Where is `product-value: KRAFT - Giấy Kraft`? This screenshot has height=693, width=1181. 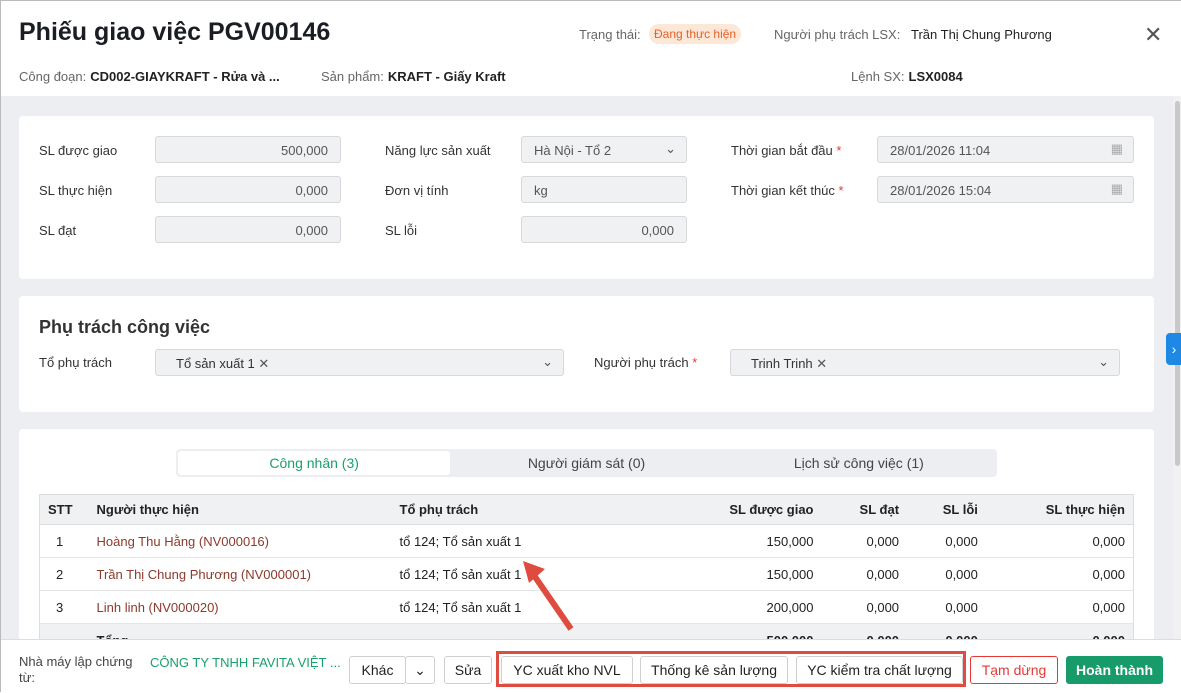 product-value: KRAFT - Giấy Kraft is located at coordinates (446, 76).